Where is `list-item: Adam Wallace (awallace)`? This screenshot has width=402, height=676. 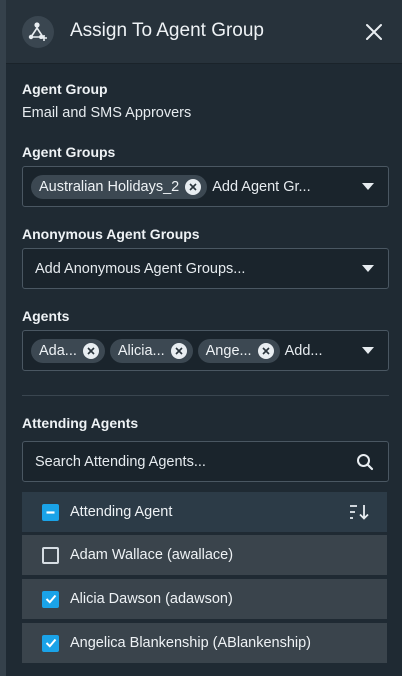
list-item: Adam Wallace (awallace) is located at coordinates (204, 555).